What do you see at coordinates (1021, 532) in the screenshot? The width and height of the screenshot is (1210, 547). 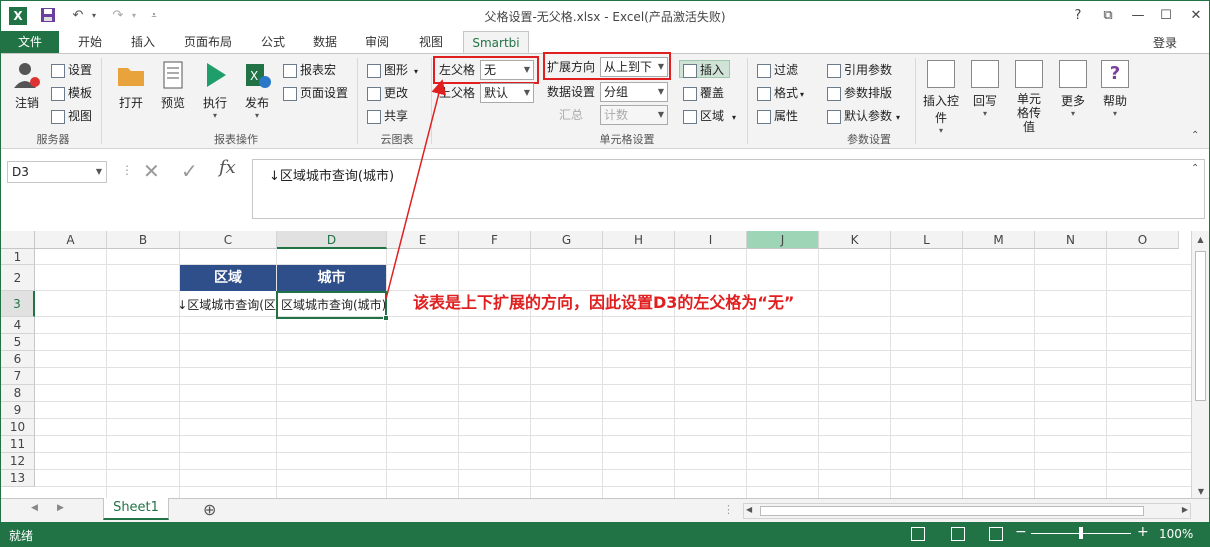 I see `zoom-out-icon: −` at bounding box center [1021, 532].